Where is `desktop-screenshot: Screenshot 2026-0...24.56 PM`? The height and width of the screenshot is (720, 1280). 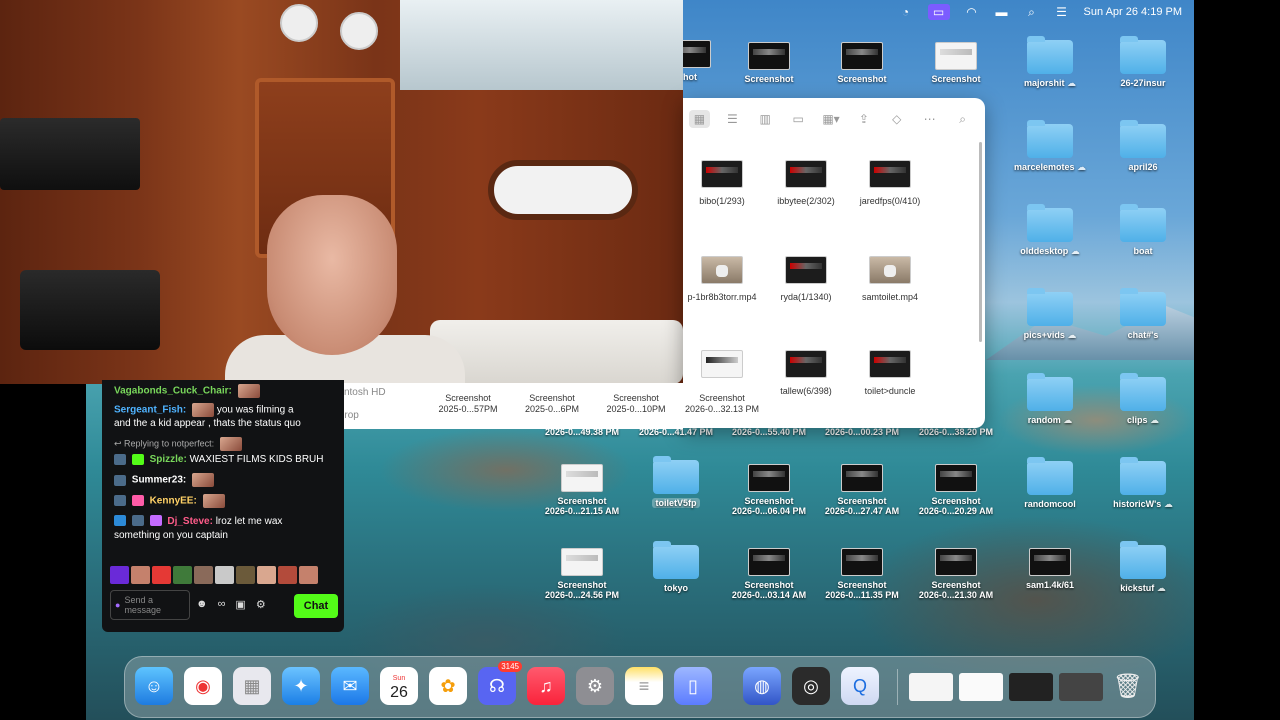 desktop-screenshot: Screenshot 2026-0...24.56 PM is located at coordinates (582, 574).